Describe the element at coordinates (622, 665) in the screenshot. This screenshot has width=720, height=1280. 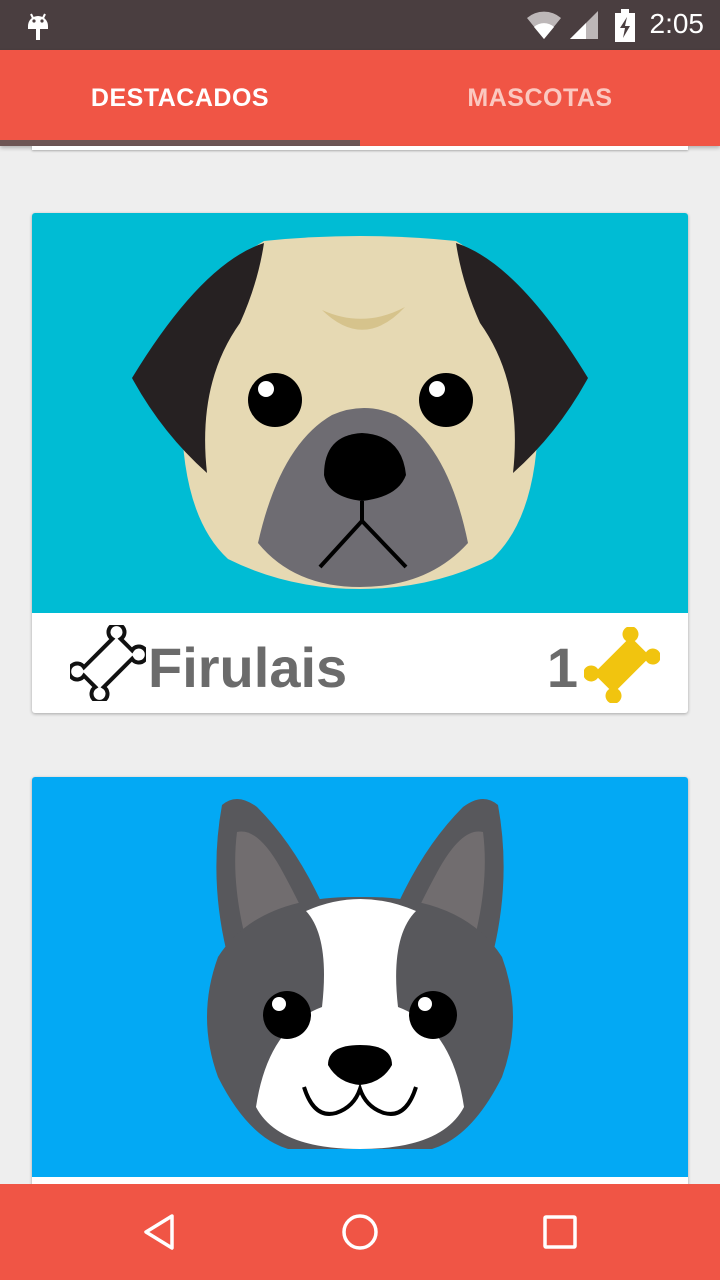
I see `bone-gold-icon` at that location.